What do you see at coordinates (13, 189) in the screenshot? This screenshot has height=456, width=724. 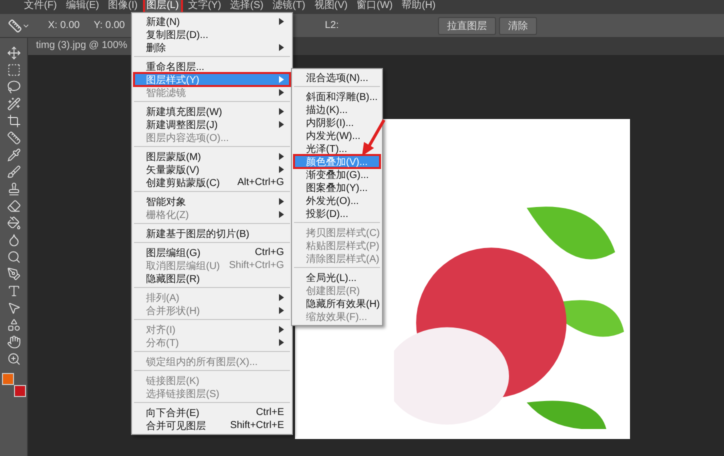 I see `stamp-icon` at bounding box center [13, 189].